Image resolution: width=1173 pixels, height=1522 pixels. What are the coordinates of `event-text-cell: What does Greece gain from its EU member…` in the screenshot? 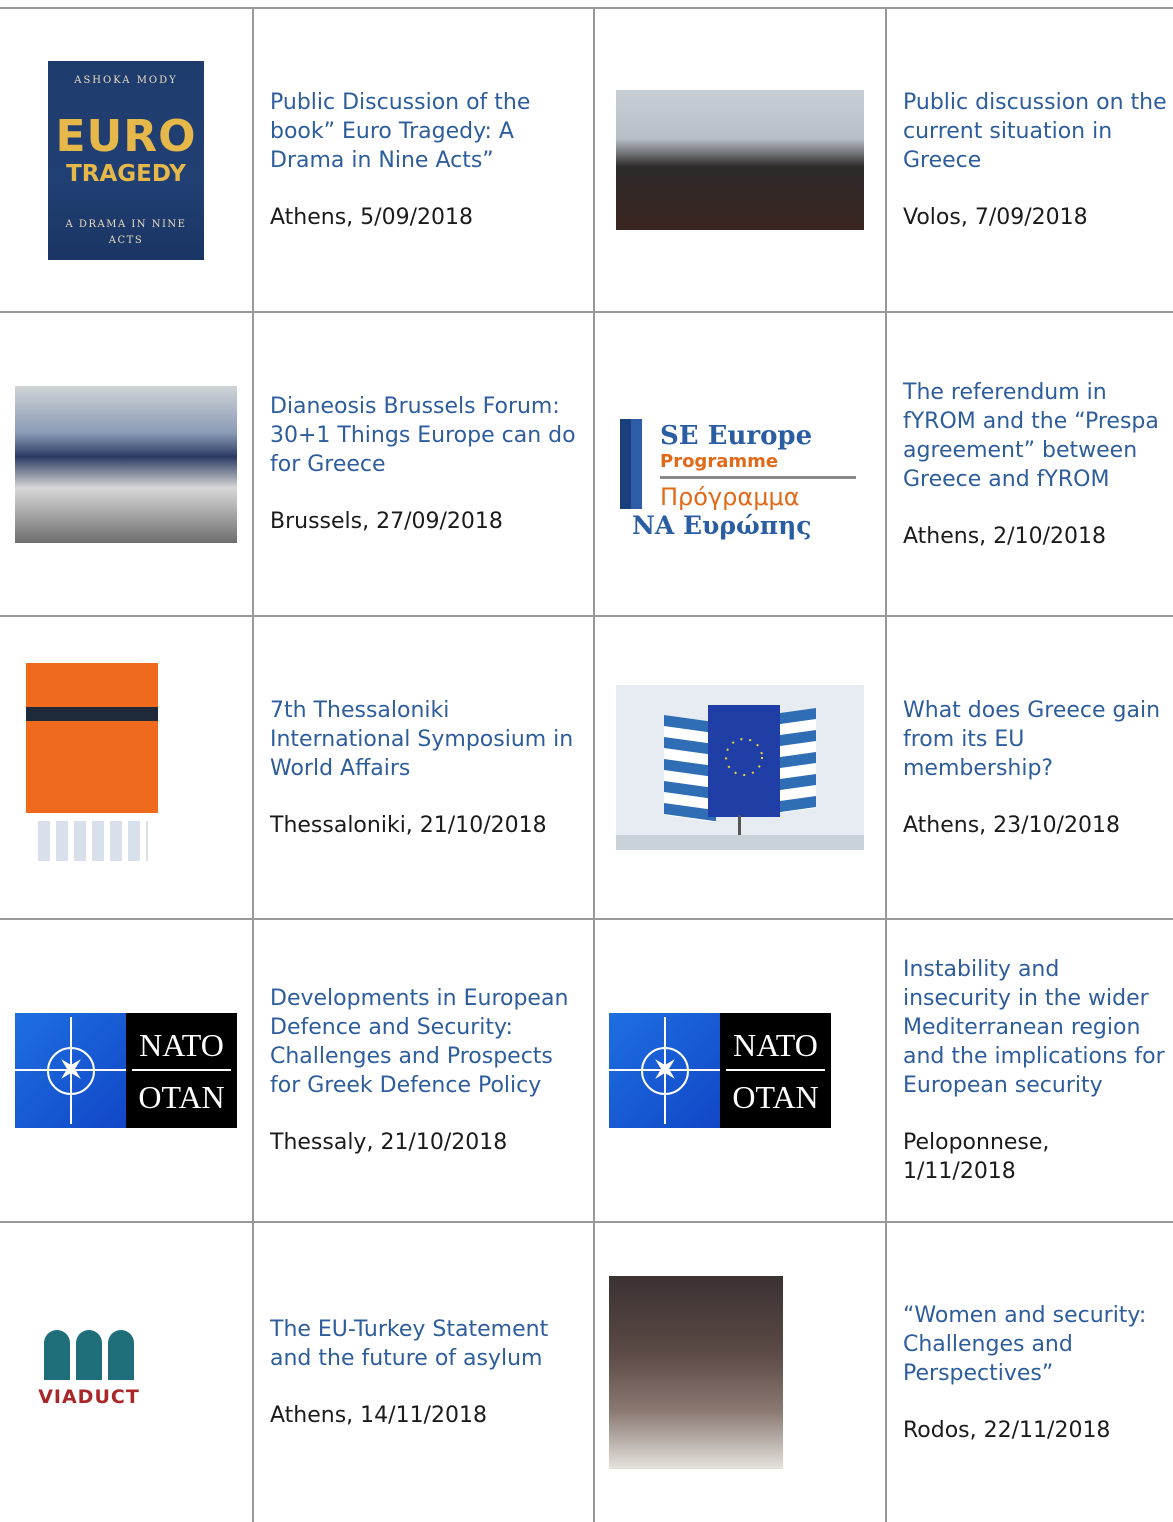 It's located at (1030, 767).